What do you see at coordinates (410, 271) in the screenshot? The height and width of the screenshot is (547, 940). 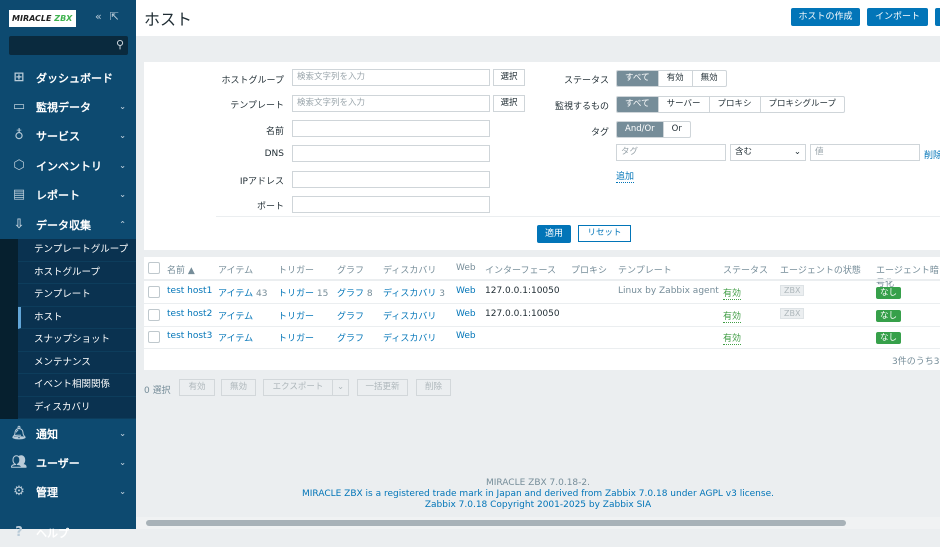 I see `col-discovery: ディスカバリ` at bounding box center [410, 271].